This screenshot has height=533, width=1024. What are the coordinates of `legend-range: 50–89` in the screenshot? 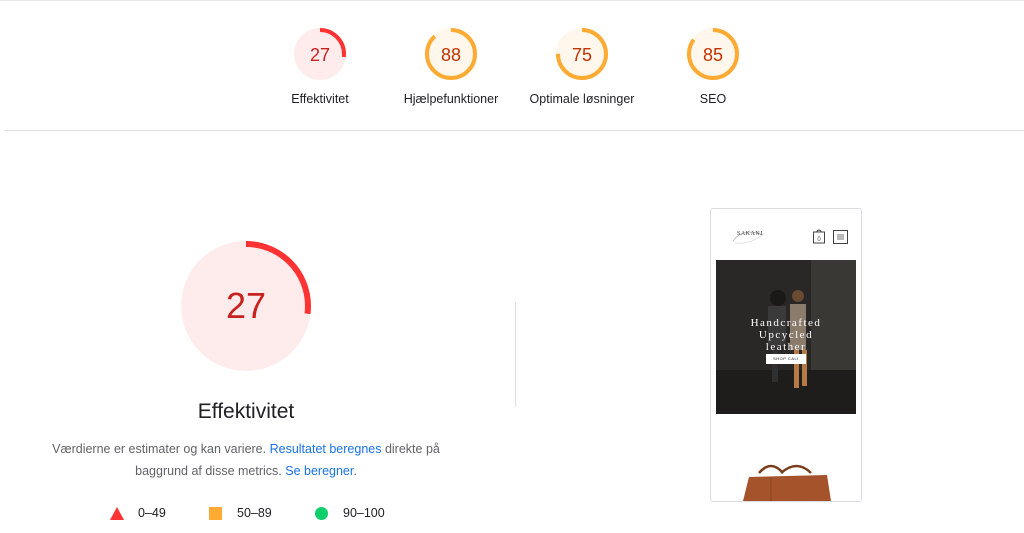 It's located at (254, 513).